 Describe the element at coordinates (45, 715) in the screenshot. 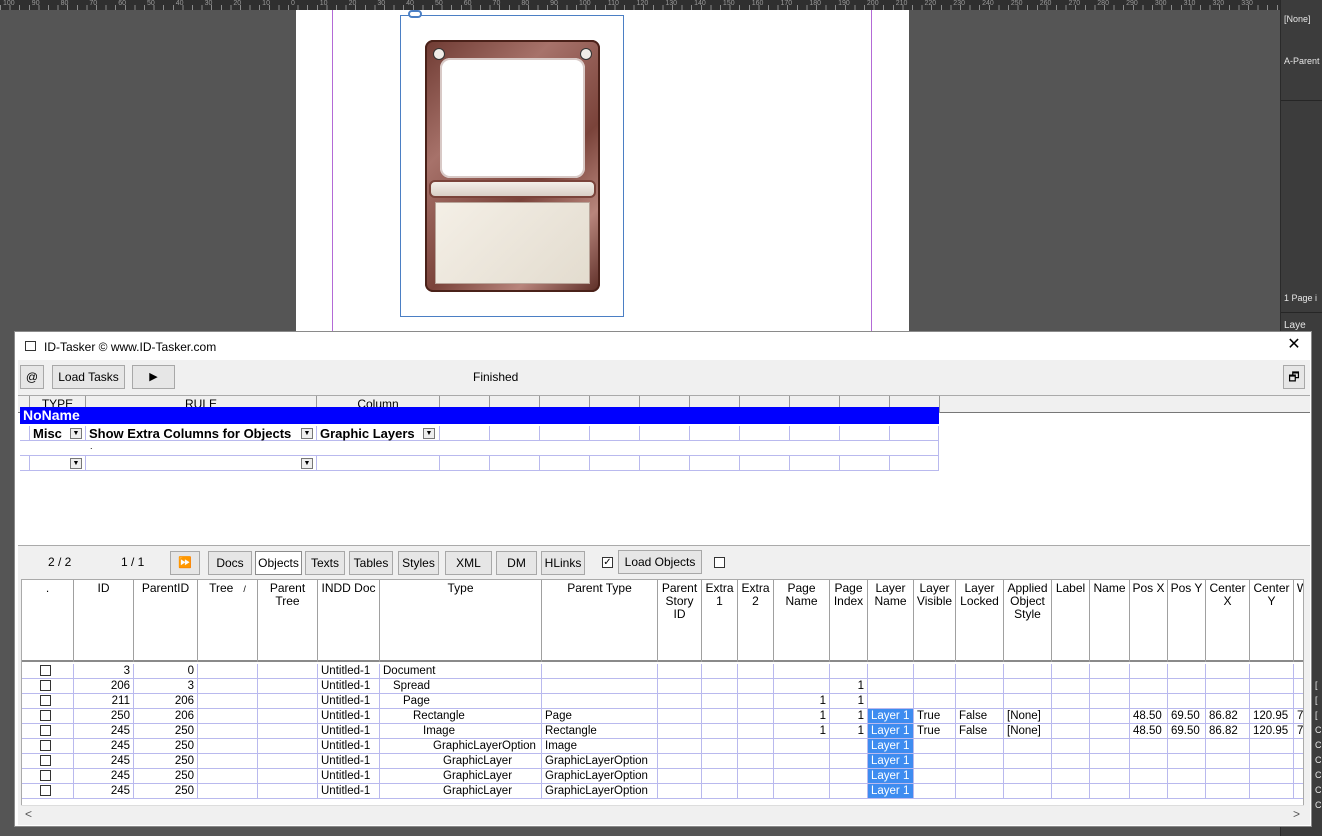

I see `row-checkbox` at that location.